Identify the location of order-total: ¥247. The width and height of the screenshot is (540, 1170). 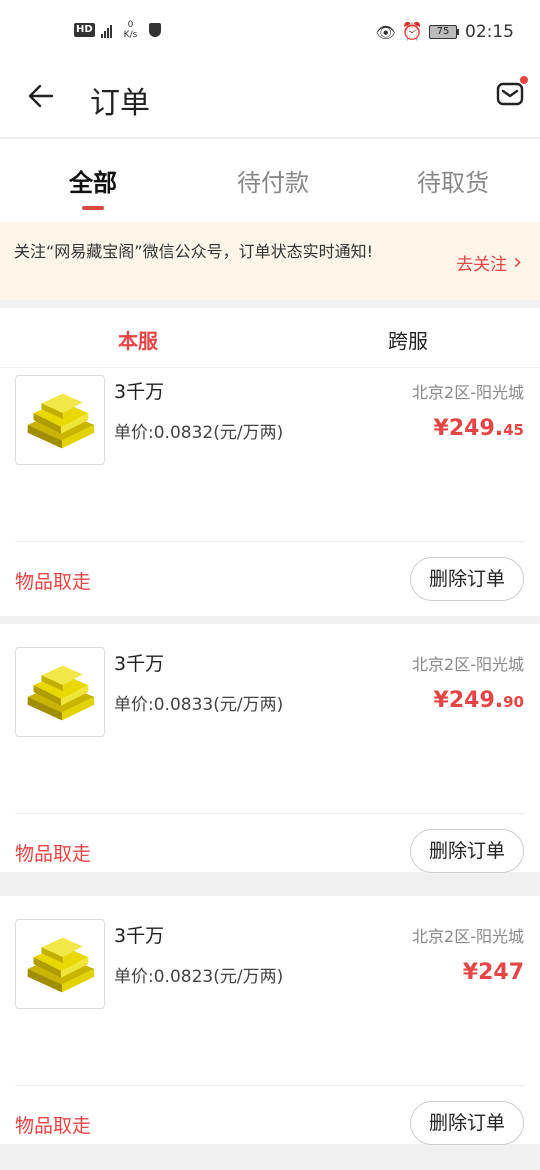
(493, 972).